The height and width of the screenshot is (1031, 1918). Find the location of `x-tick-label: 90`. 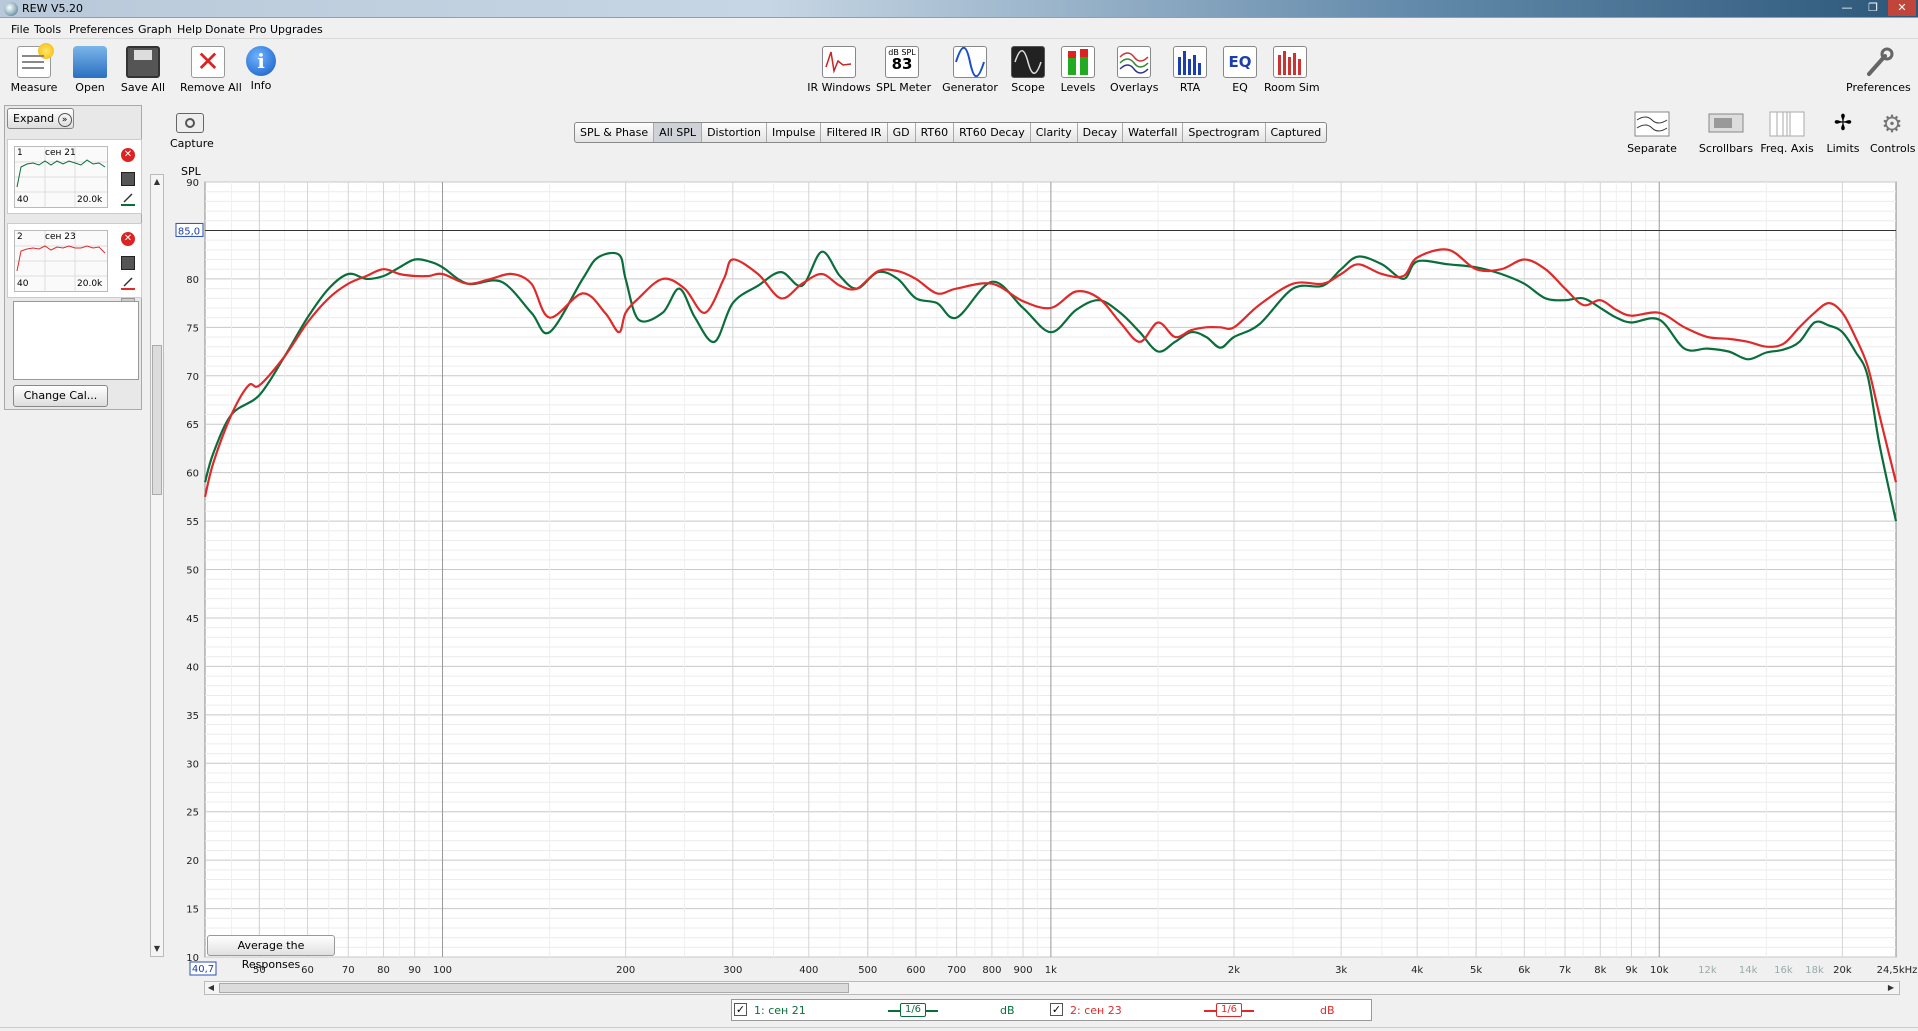

x-tick-label: 90 is located at coordinates (414, 970).